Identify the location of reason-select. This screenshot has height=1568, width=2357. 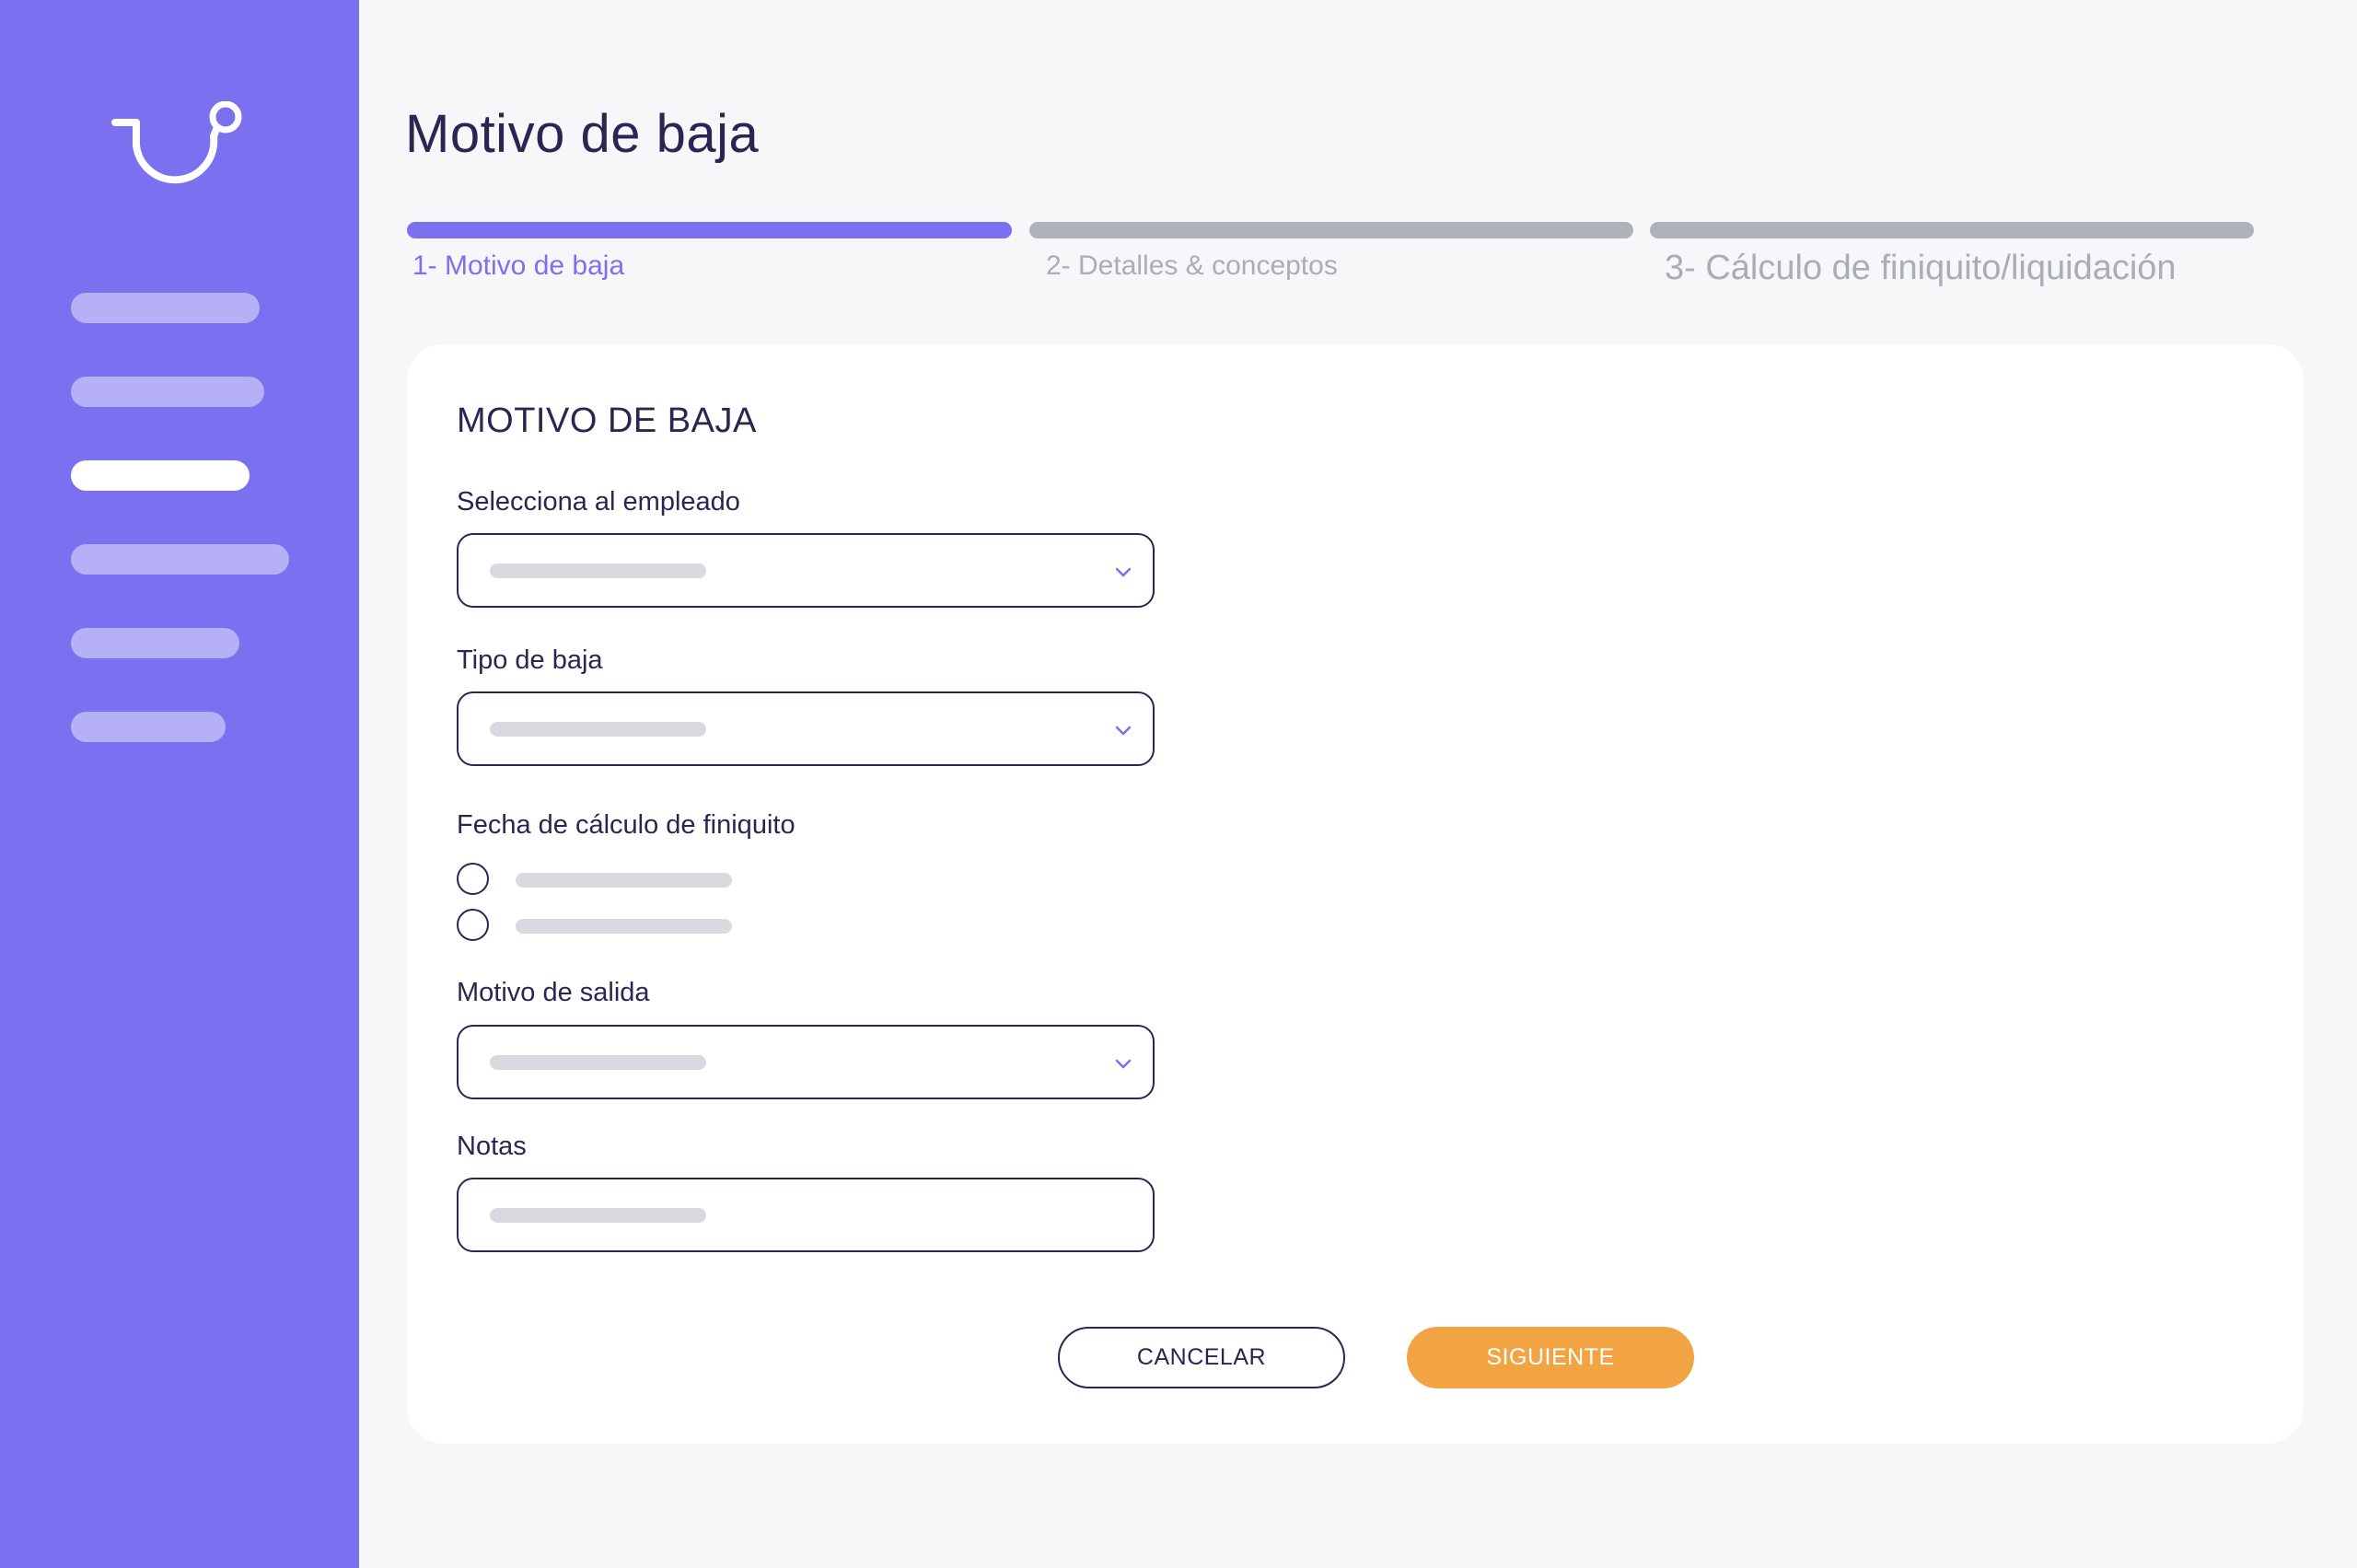
(806, 1062).